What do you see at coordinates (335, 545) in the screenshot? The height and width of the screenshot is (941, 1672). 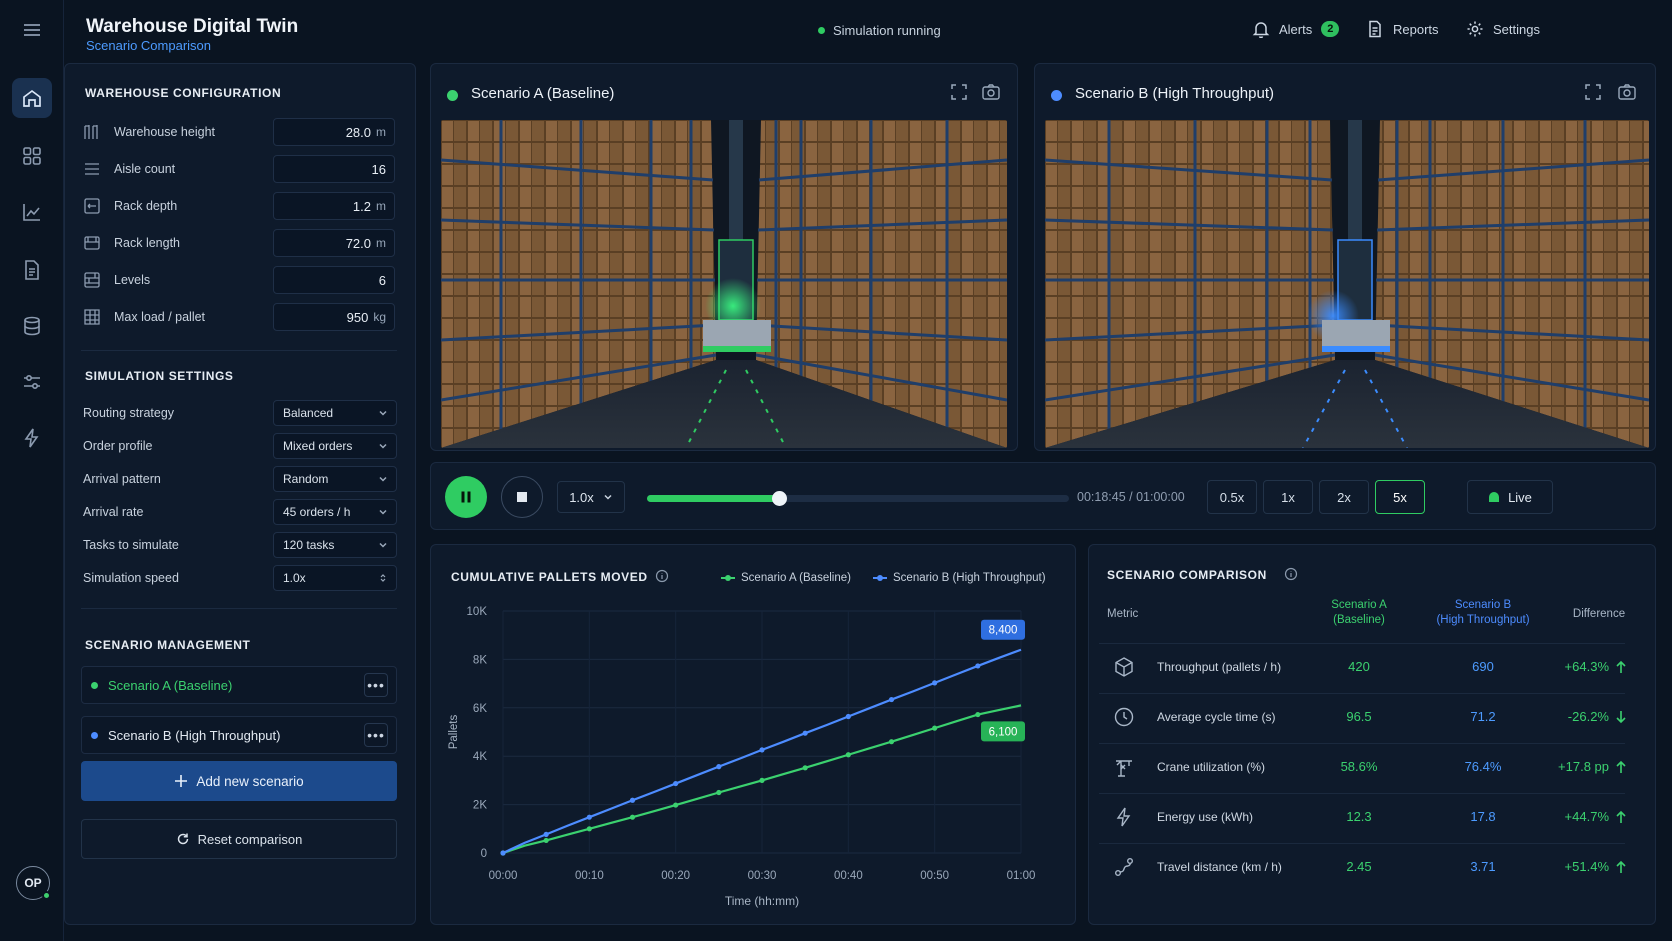 I see `tasks-select: 120 tasks` at bounding box center [335, 545].